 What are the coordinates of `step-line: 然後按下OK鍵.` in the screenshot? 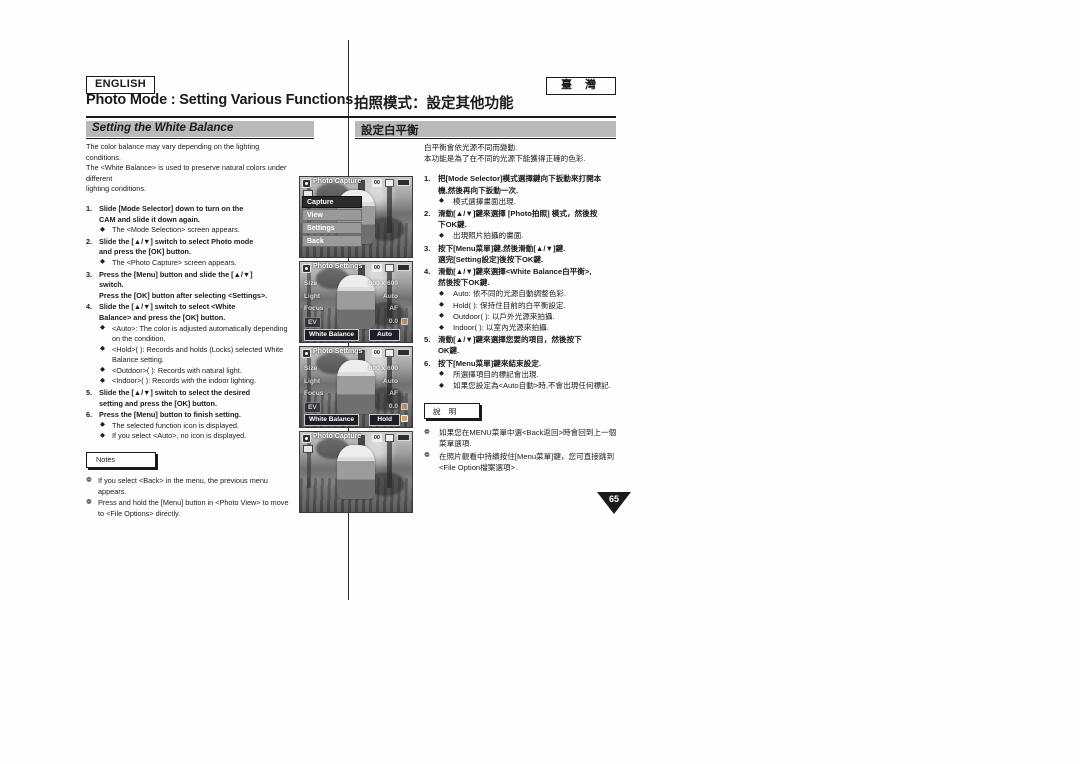 It's located at (464, 283).